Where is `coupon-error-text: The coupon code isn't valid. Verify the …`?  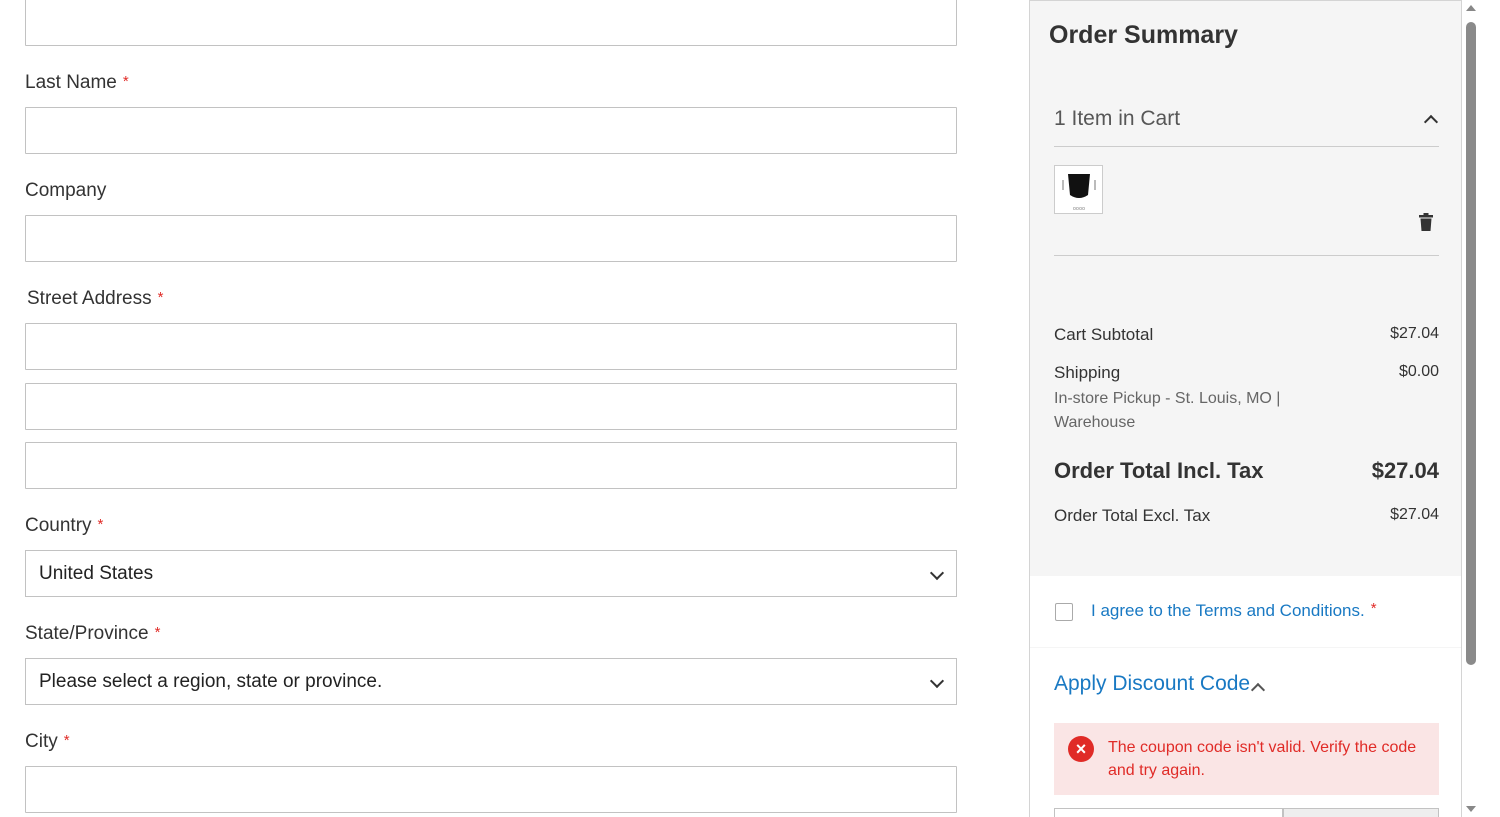 coupon-error-text: The coupon code isn't valid. Verify the … is located at coordinates (1262, 759).